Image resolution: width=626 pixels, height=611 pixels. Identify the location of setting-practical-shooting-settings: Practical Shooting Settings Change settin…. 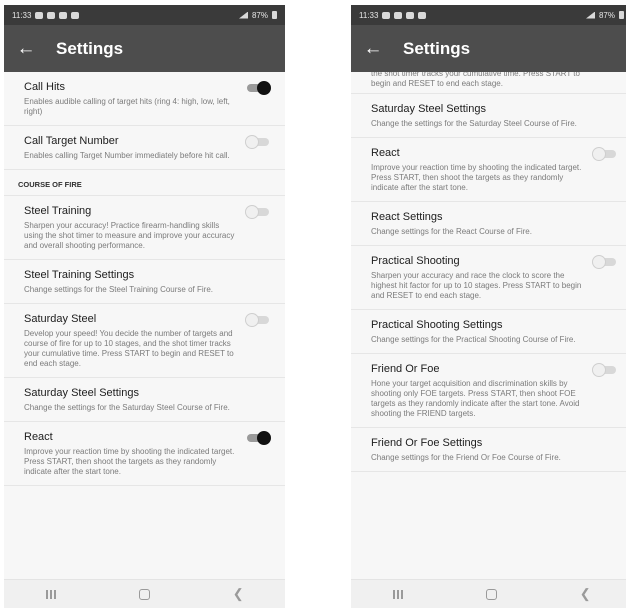
(488, 332).